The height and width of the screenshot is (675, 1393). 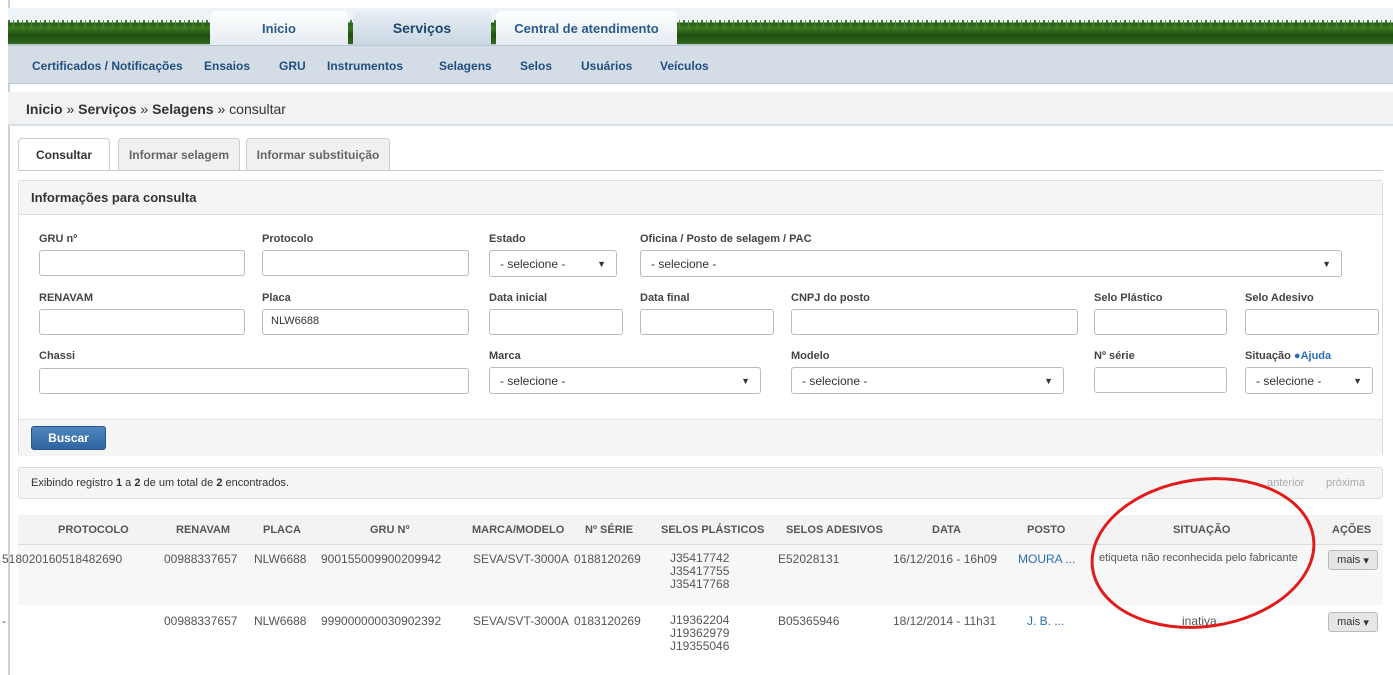 What do you see at coordinates (606, 66) in the screenshot?
I see `subnav-usuarios: Usuários` at bounding box center [606, 66].